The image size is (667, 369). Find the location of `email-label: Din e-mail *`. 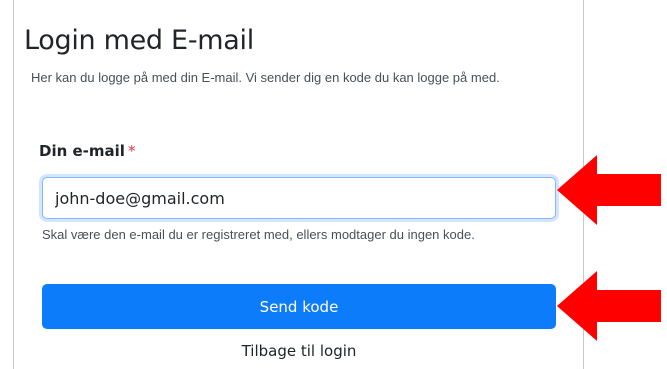

email-label: Din e-mail * is located at coordinates (87, 151).